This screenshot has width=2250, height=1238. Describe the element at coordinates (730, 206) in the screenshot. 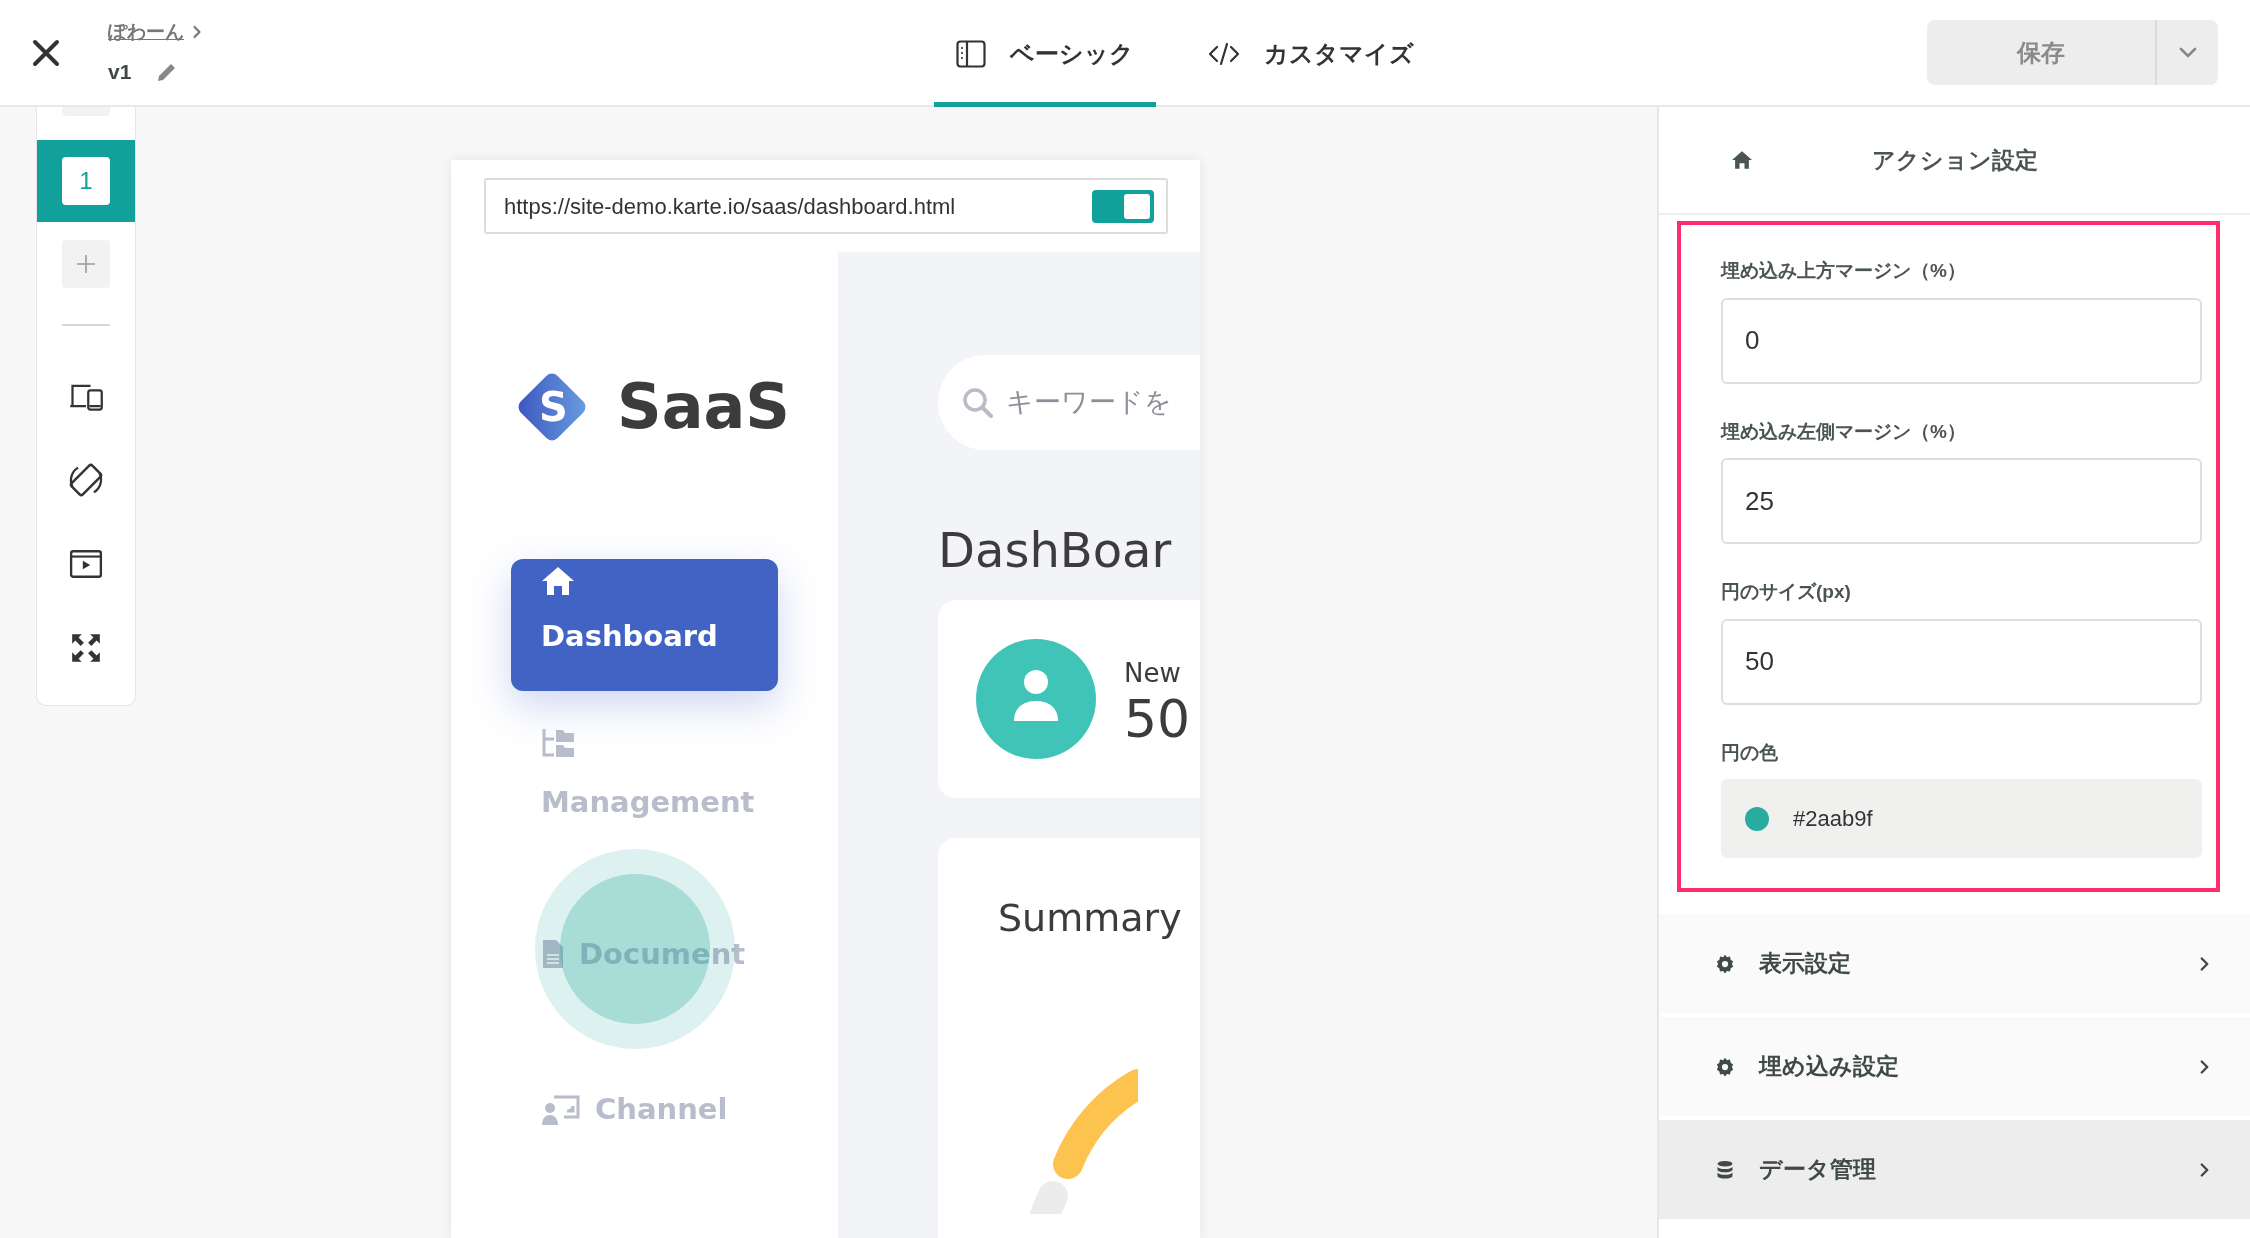

I see `url-text: https://site-demo.karte.io/saas/dashboard.html` at that location.